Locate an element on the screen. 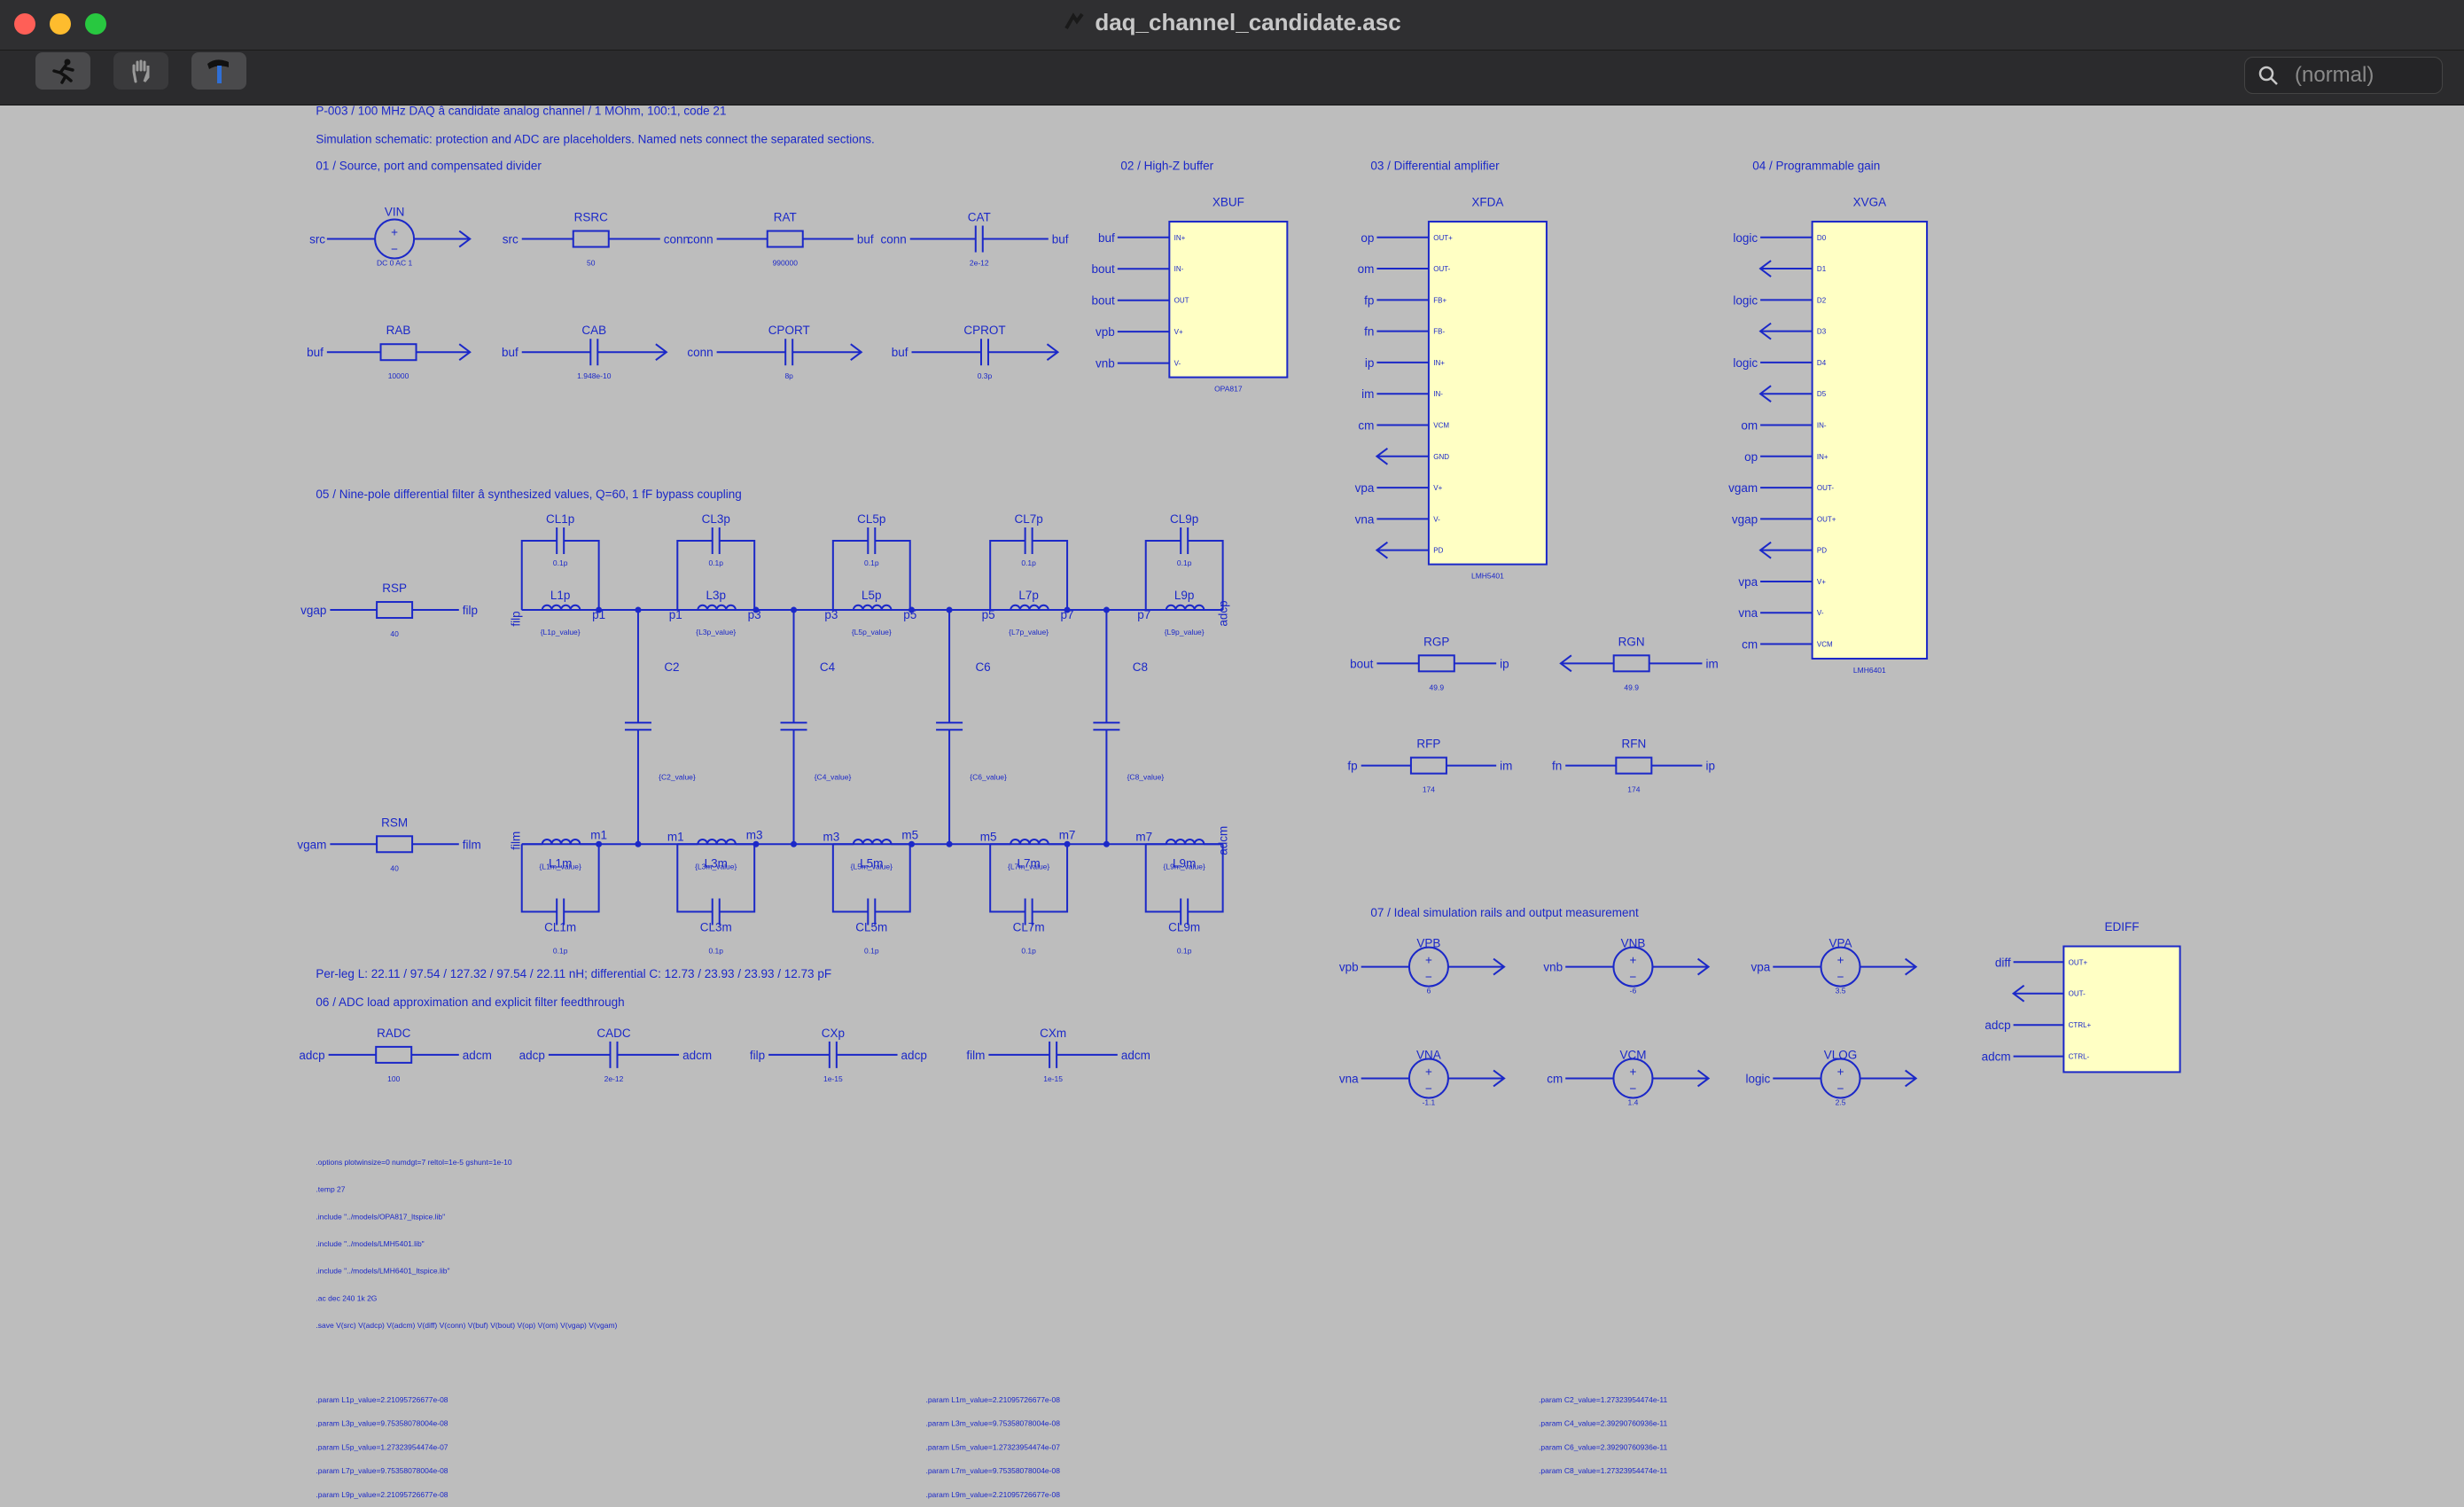 This screenshot has height=1507, width=2464. xvga-gain-net-8: vgam is located at coordinates (1743, 488).